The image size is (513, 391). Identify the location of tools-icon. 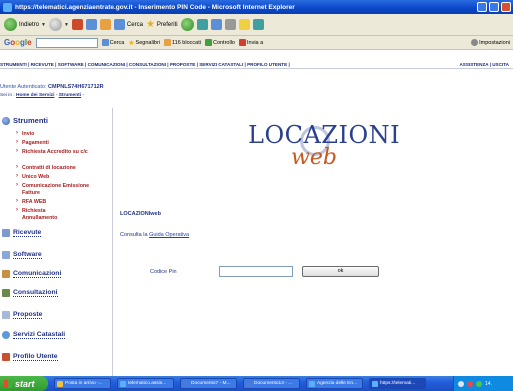
(6, 120).